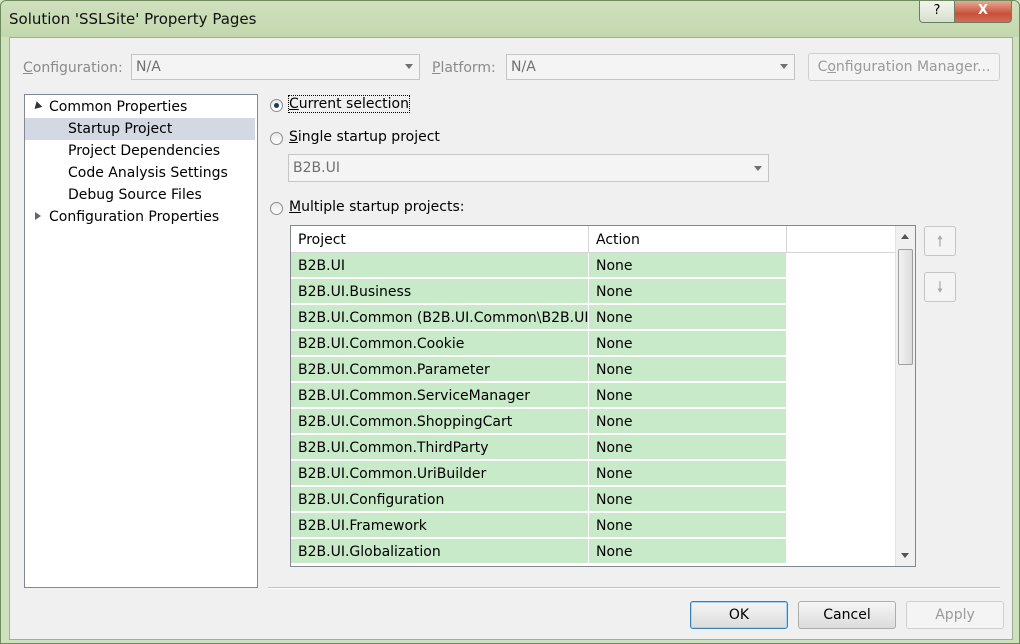  Describe the element at coordinates (905, 307) in the screenshot. I see `scroll-thumb` at that location.